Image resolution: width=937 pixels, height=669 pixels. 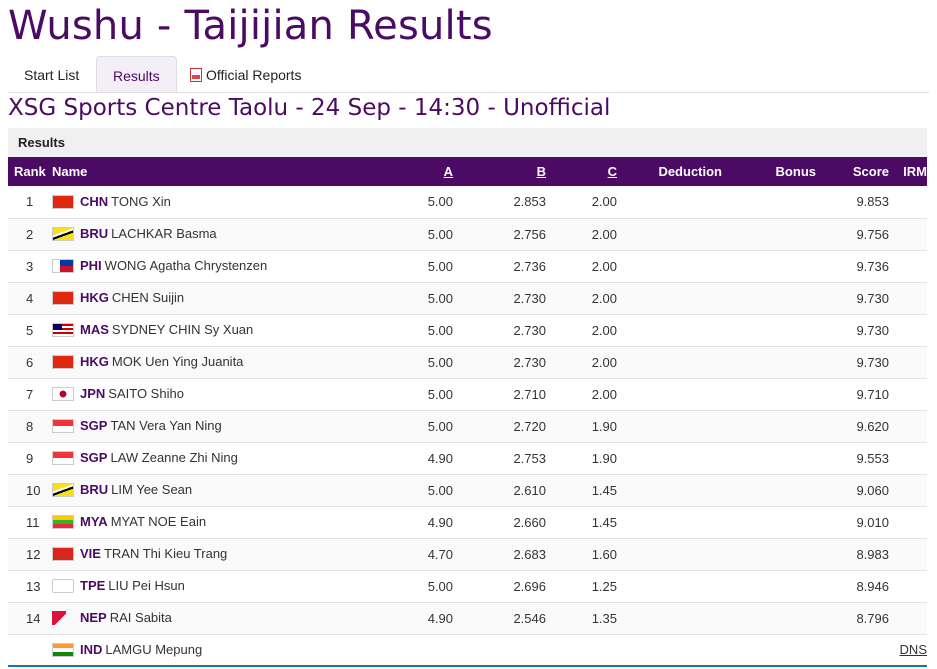 I want to click on athlete-name-link: LIU Pei Hsun, so click(x=146, y=585).